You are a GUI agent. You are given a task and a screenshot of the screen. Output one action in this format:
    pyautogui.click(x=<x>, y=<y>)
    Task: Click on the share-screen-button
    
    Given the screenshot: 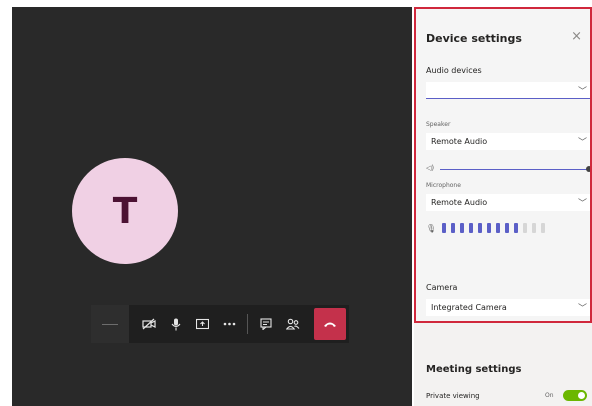 What is the action you would take?
    pyautogui.click(x=202, y=324)
    